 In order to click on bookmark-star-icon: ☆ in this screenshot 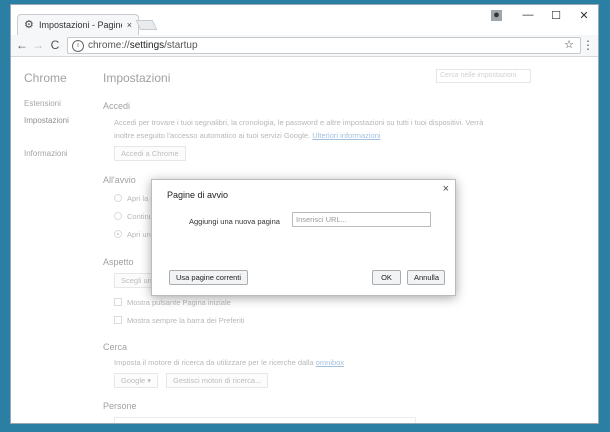, I will do `click(569, 44)`.